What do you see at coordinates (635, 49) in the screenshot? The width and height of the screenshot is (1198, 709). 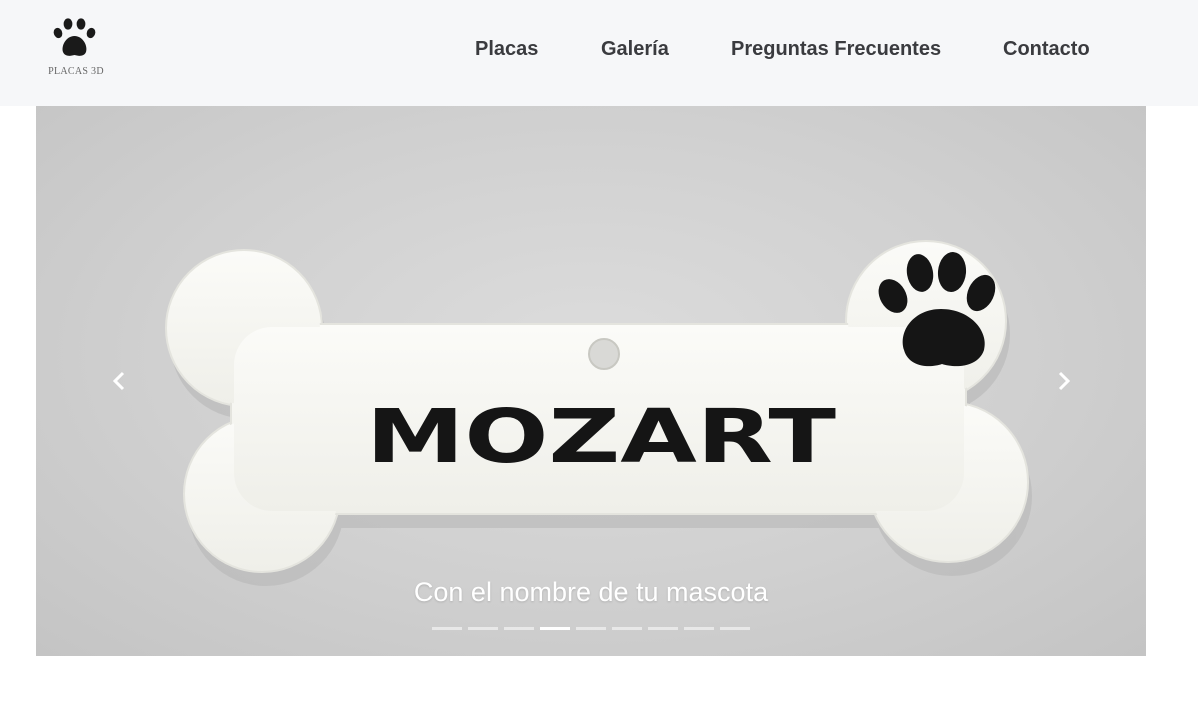 I see `nav-link-galeria: Galería` at bounding box center [635, 49].